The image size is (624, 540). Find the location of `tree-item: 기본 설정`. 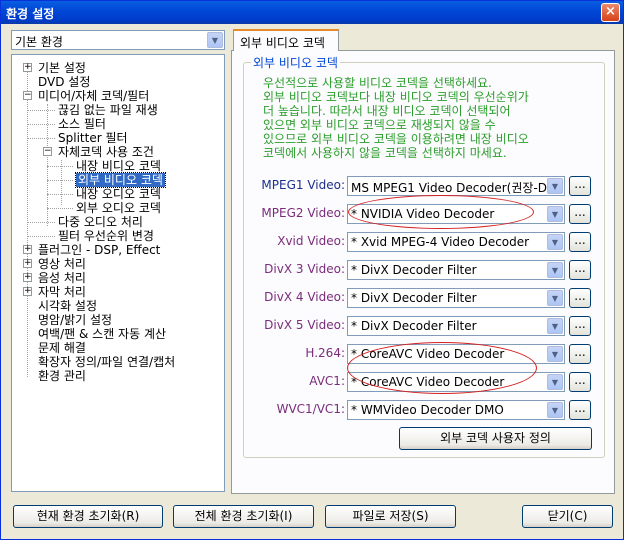

tree-item: 기본 설정 is located at coordinates (62, 68).